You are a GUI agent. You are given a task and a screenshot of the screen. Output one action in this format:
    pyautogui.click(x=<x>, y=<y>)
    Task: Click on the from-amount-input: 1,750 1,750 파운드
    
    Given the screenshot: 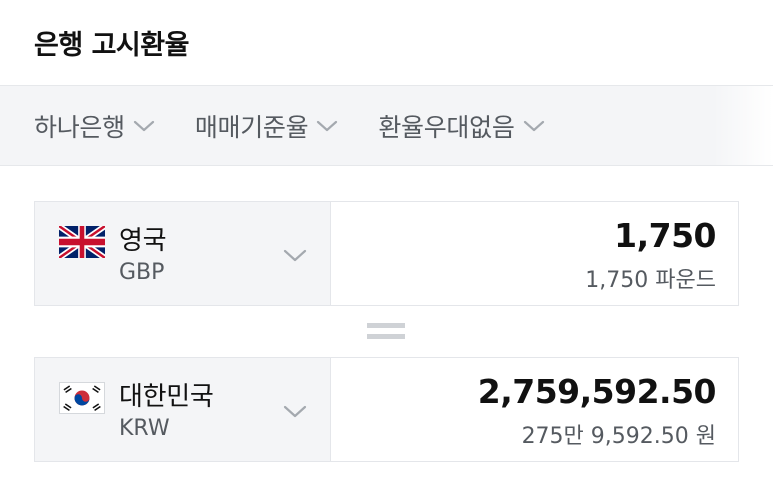 What is the action you would take?
    pyautogui.click(x=534, y=253)
    